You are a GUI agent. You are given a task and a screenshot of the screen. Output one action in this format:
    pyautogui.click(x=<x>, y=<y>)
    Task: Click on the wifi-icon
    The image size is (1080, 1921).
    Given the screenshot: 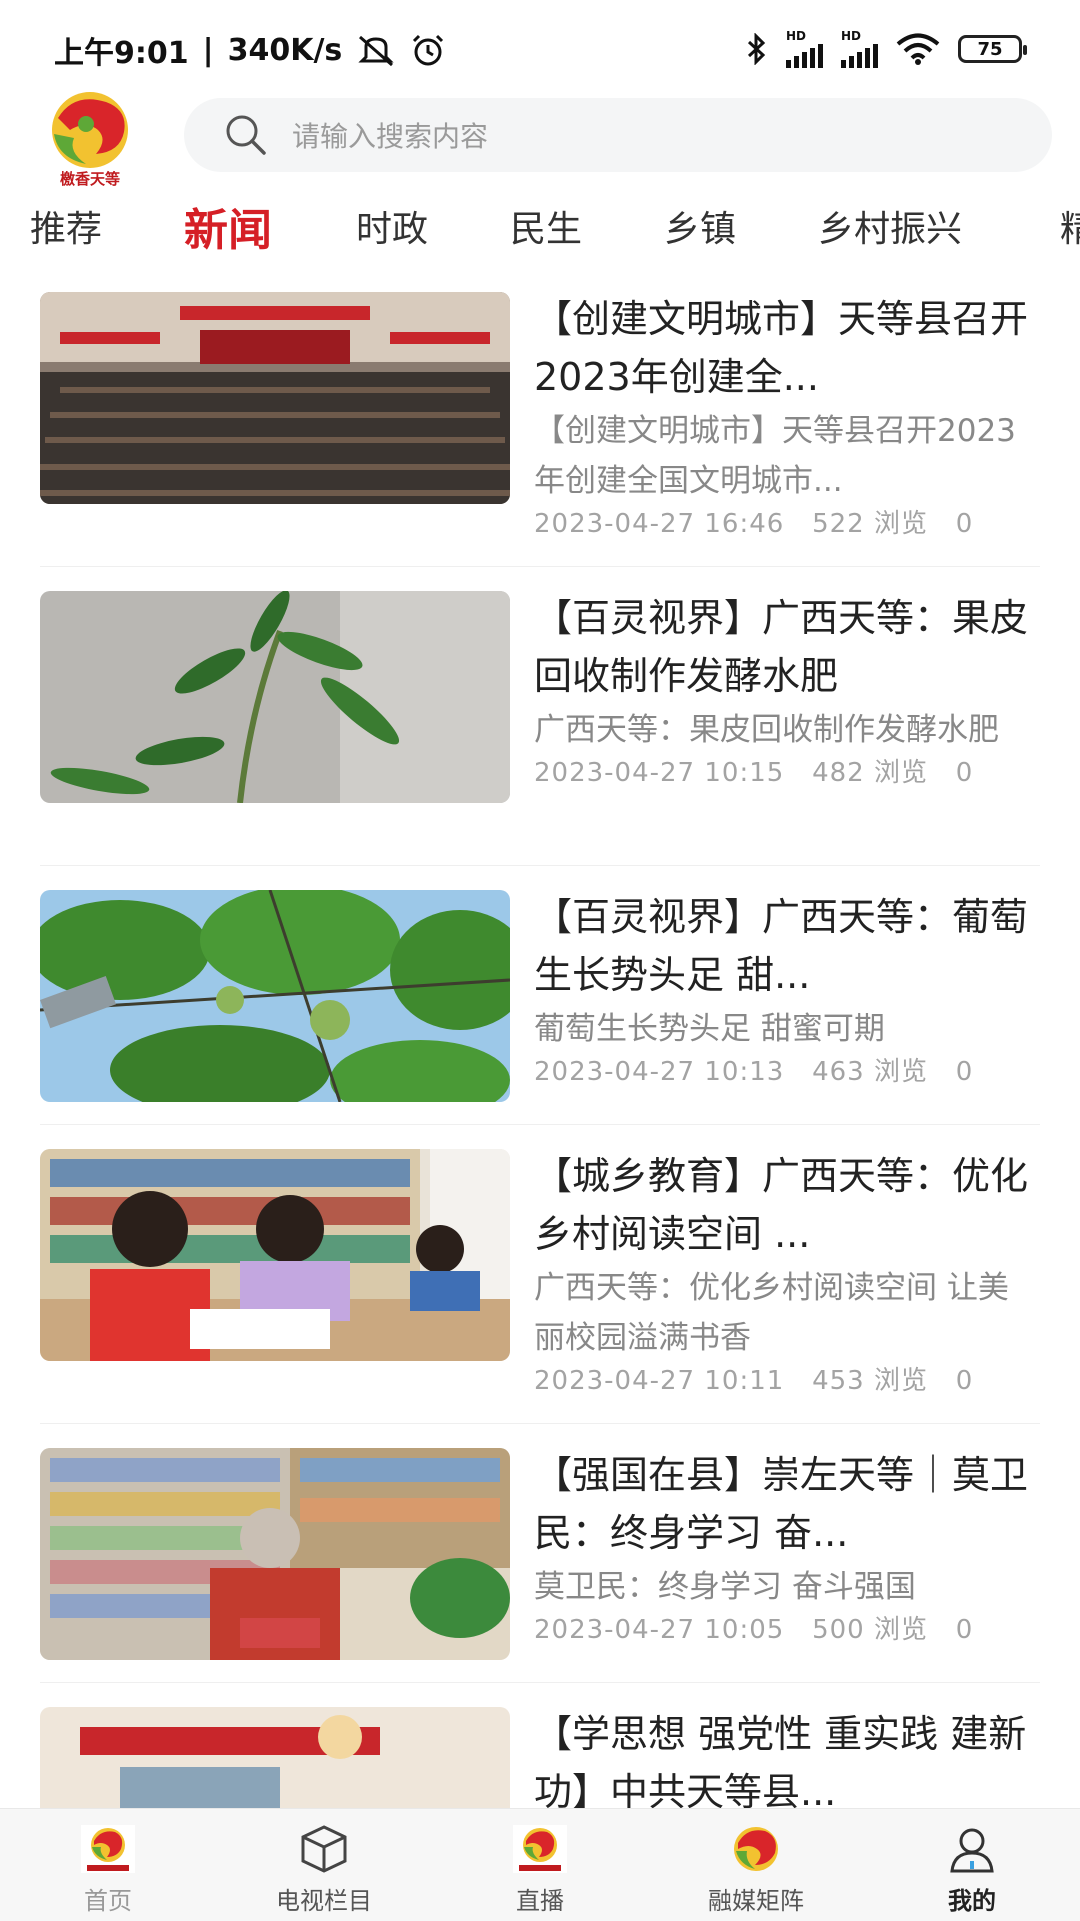 What is the action you would take?
    pyautogui.click(x=918, y=49)
    